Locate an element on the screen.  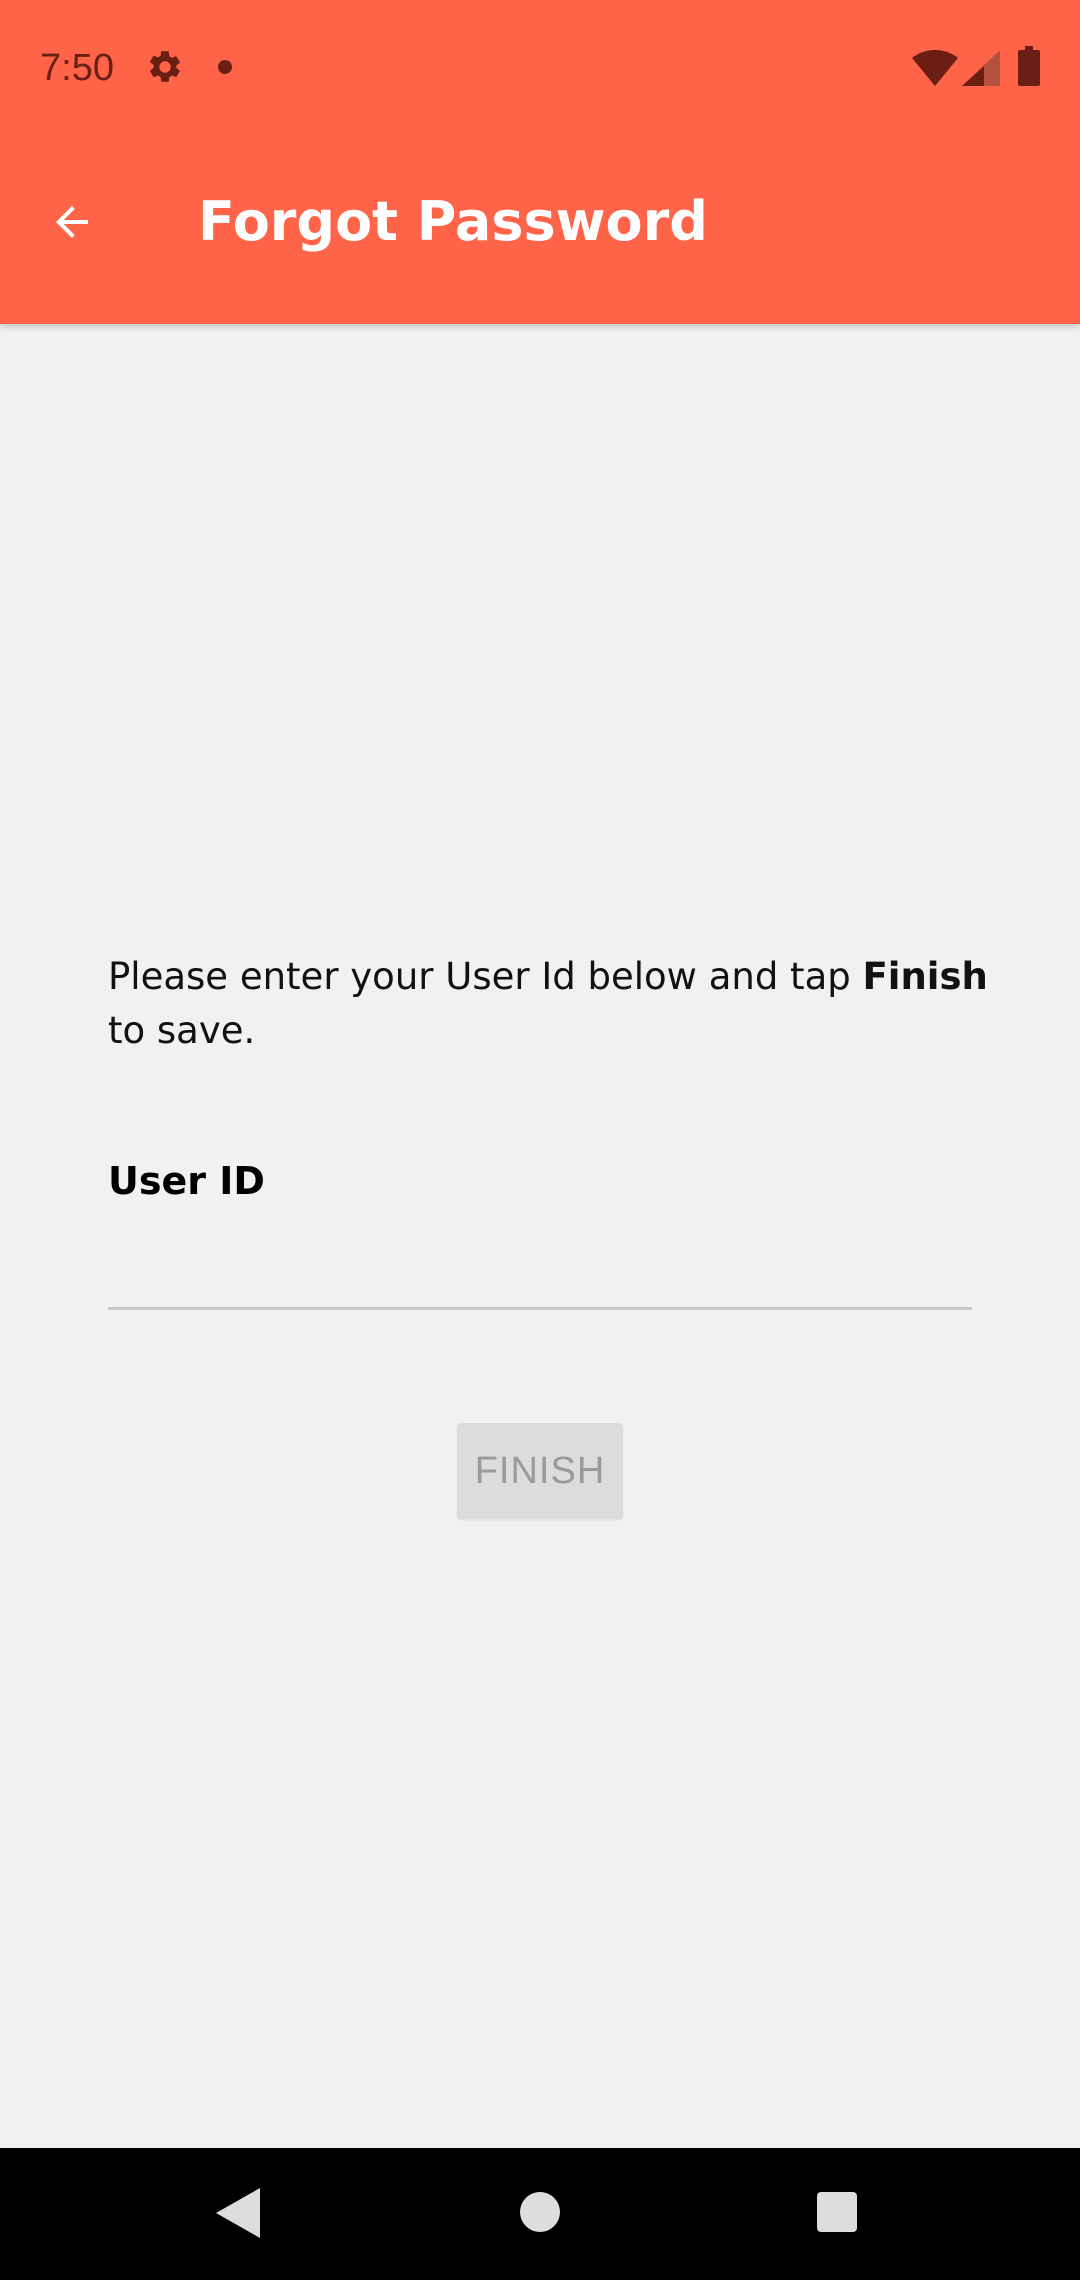
signal-icon is located at coordinates (981, 68).